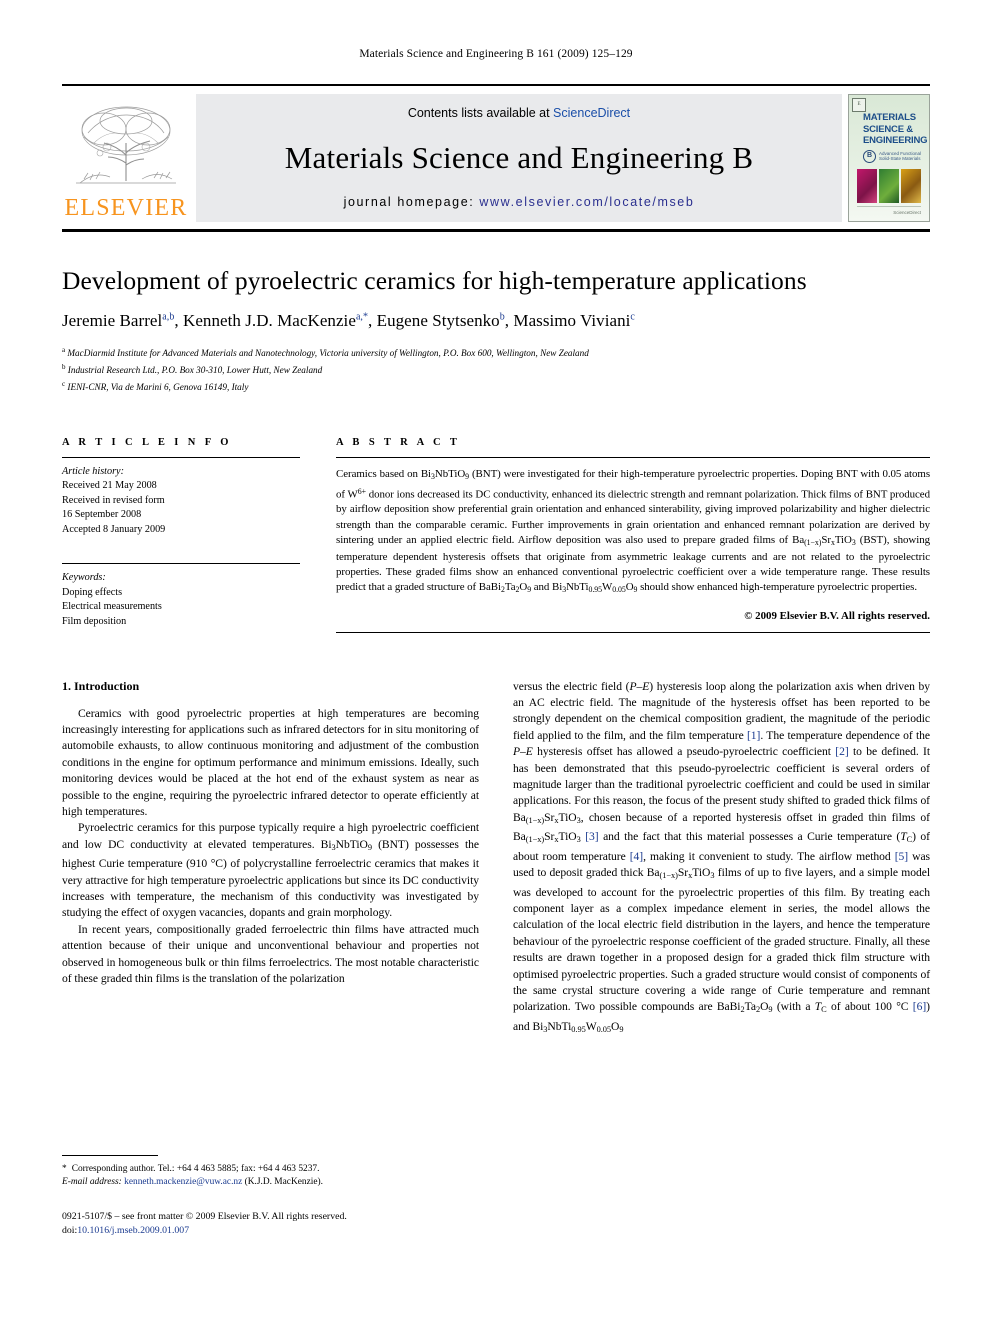 This screenshot has height=1323, width=992. I want to click on doi-link: 10.1016/j.mseb.2009.01.007, so click(133, 1230).